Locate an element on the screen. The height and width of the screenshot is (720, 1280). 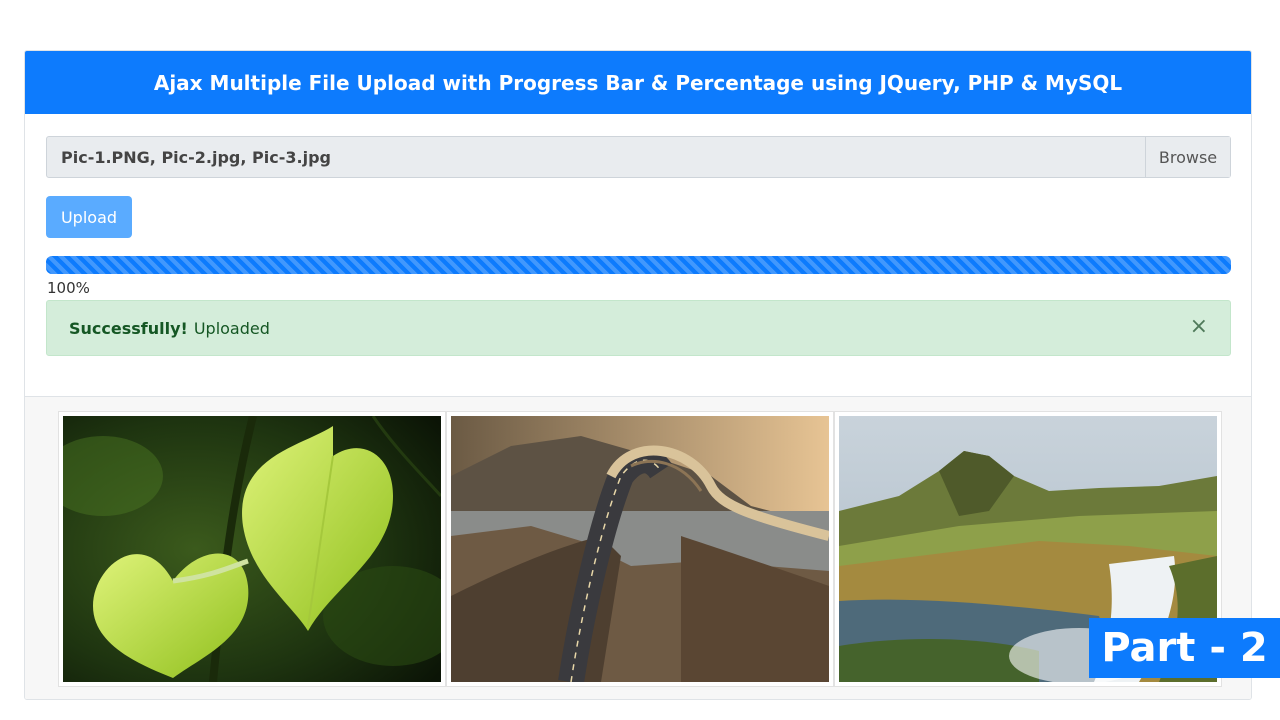
progress-bar is located at coordinates (638, 265).